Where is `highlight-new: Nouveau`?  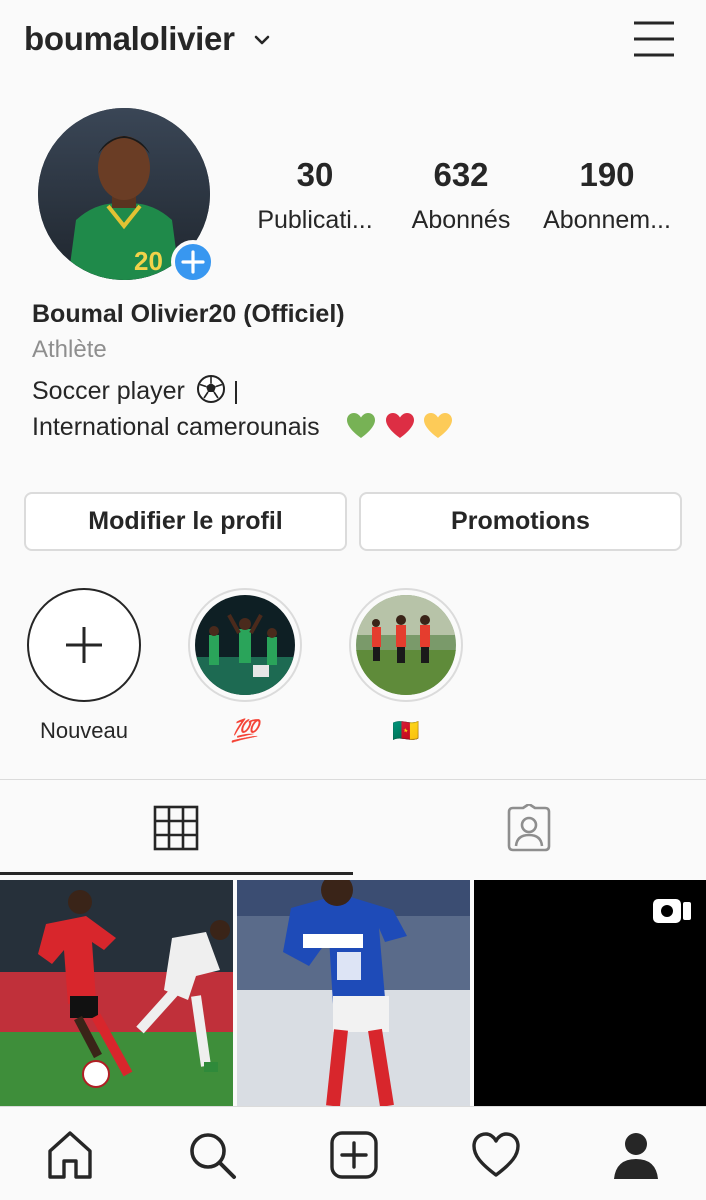 highlight-new: Nouveau is located at coordinates (84, 667).